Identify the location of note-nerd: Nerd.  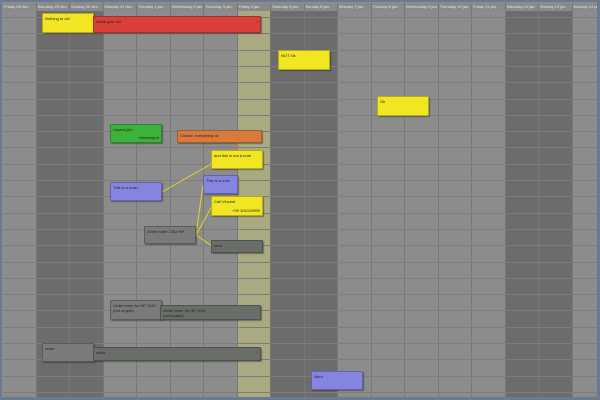
(337, 380).